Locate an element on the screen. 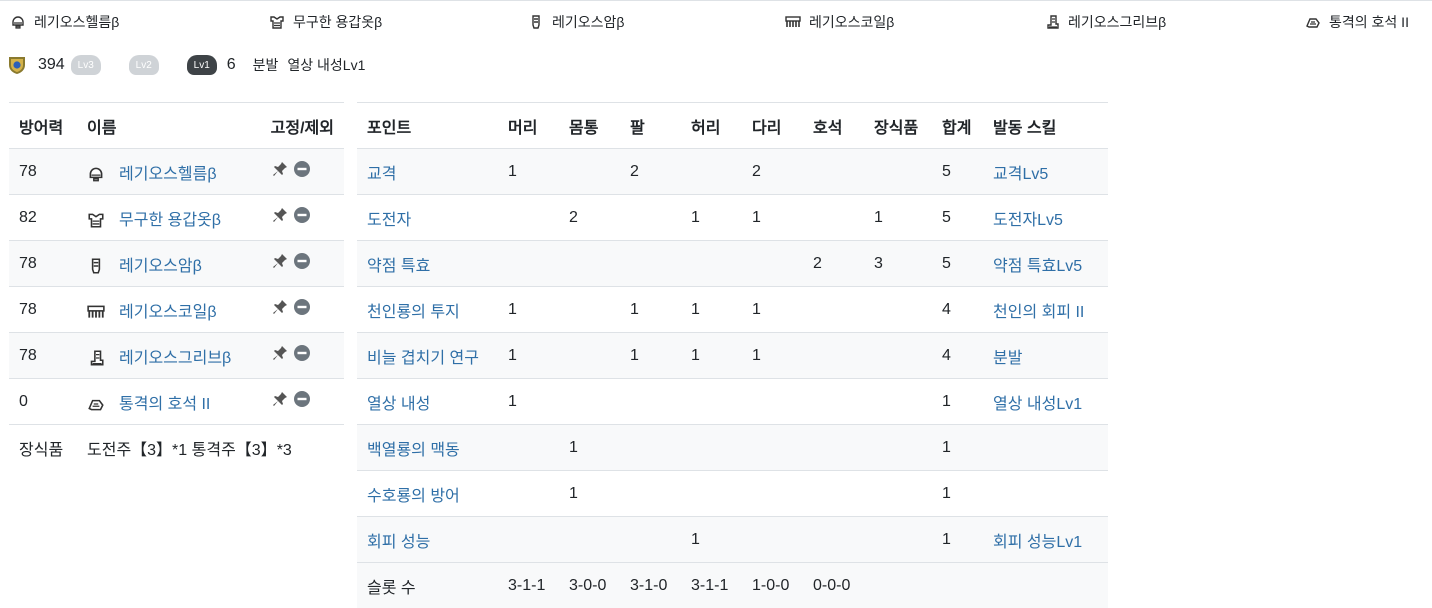  armor-row-helmet: 78 레기오스헬름β is located at coordinates (176, 172).